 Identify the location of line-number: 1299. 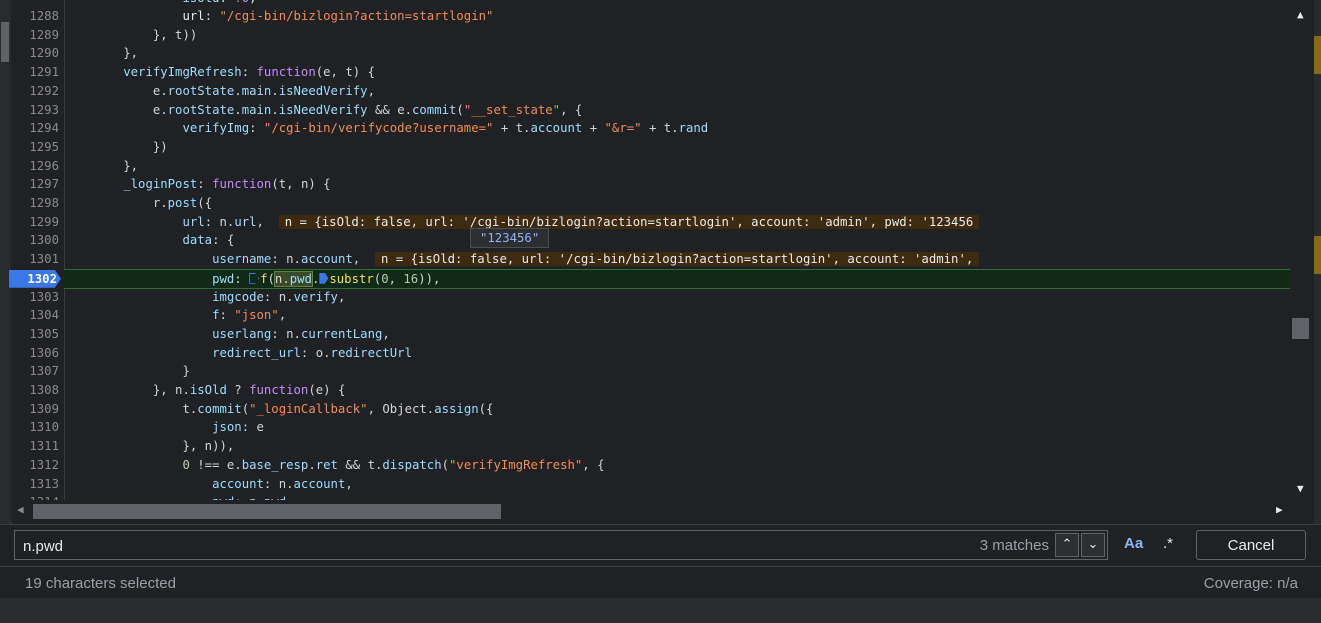
(35, 222).